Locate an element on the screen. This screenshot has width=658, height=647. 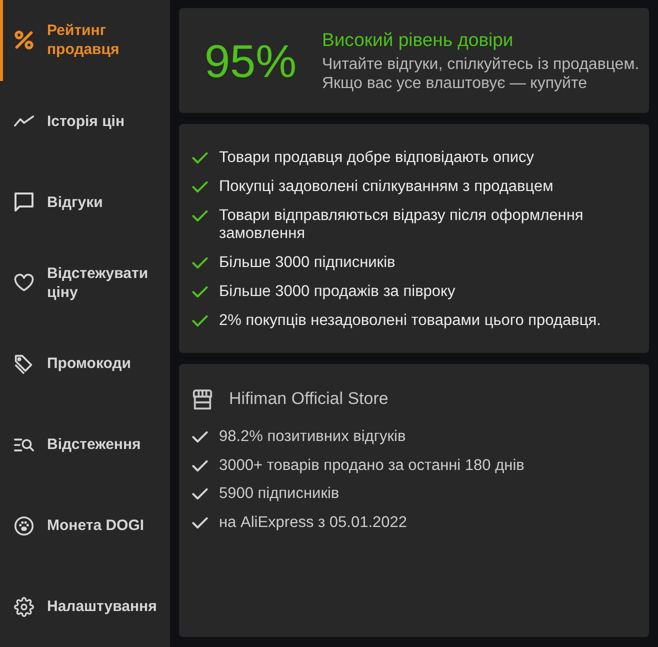
seller-highlight: Більше 3000 продажів за півроку is located at coordinates (337, 292).